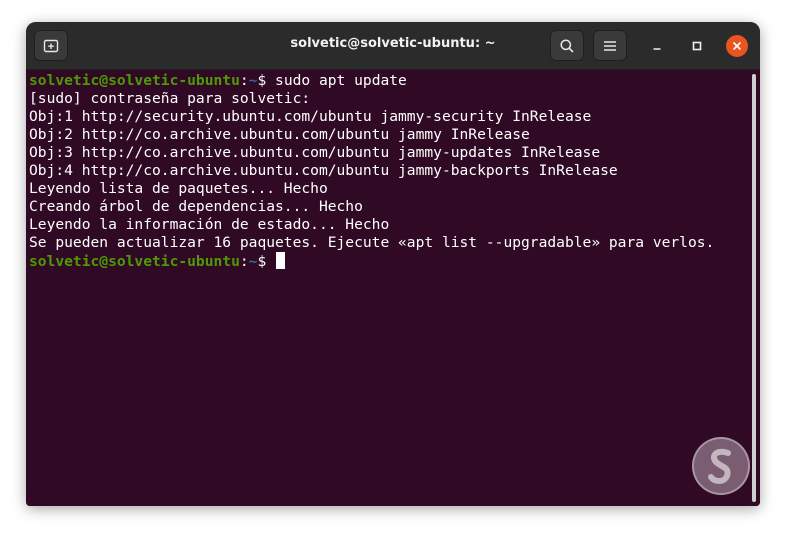  I want to click on output-line: Leyendo lista de paquetes... Hecho, so click(178, 188).